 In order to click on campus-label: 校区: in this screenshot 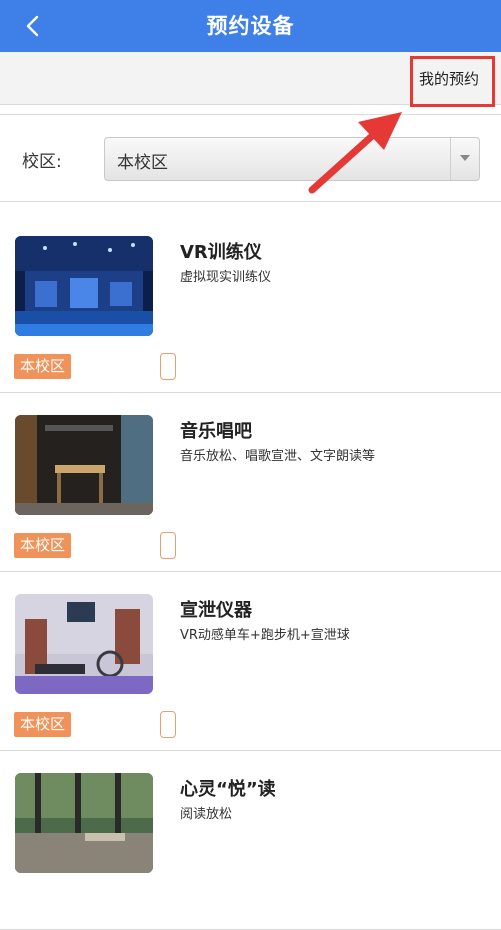, I will do `click(42, 162)`.